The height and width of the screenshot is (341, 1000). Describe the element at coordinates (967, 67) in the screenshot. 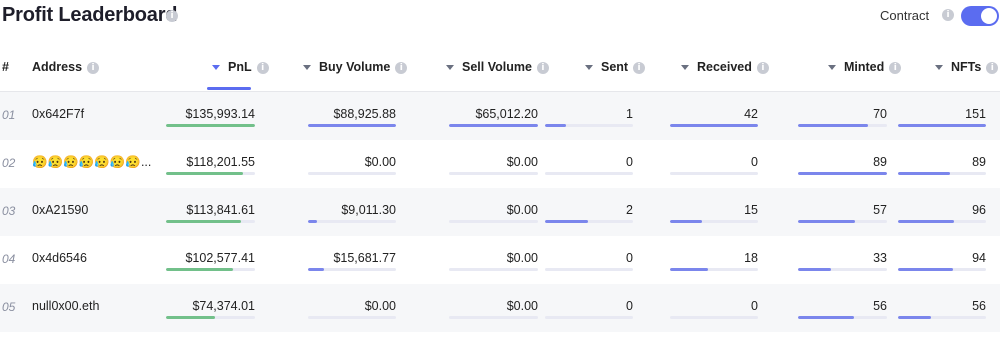

I see `column-header-nfts: NFTs i` at that location.